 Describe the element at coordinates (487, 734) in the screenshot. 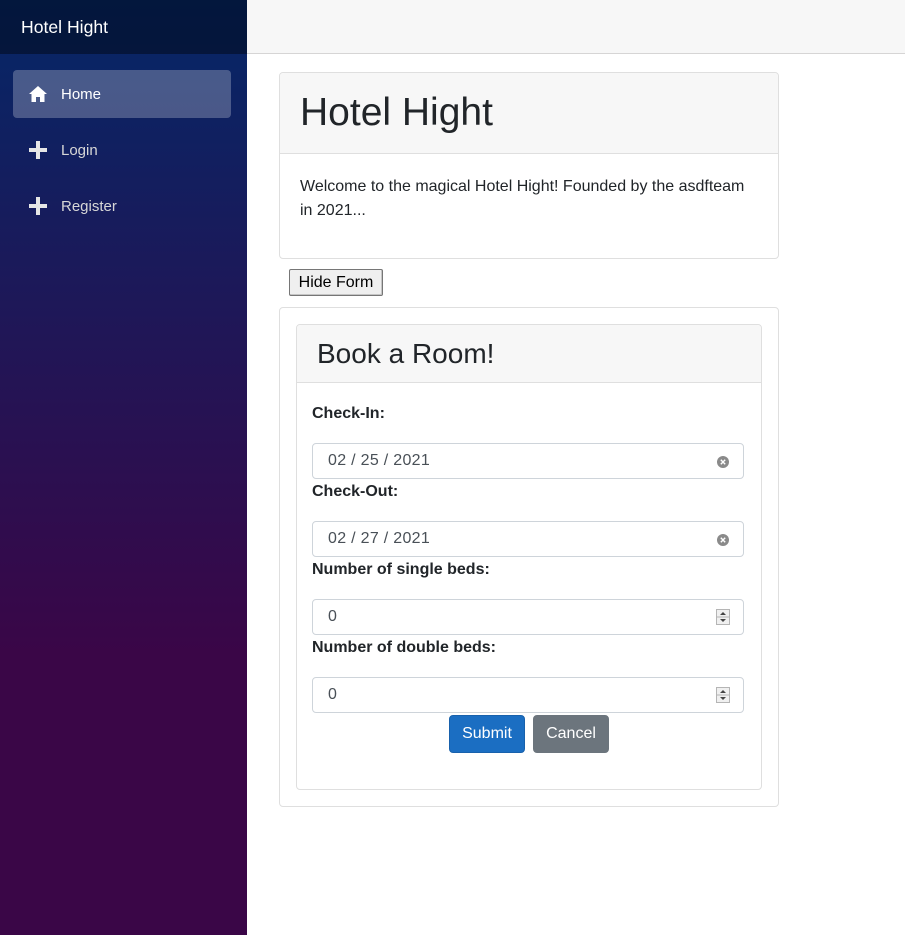

I see `submit-button: Submit` at that location.